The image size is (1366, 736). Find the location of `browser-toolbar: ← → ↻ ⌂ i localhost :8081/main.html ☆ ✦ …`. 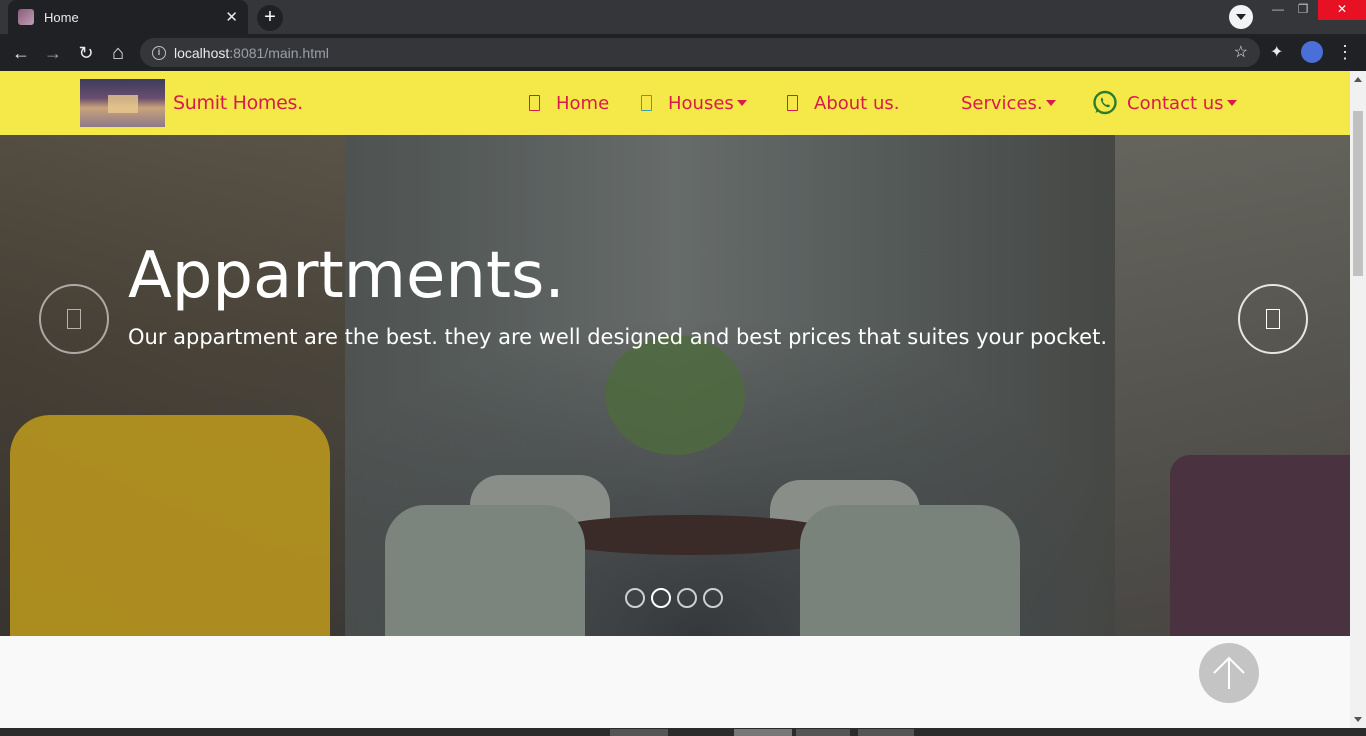

browser-toolbar: ← → ↻ ⌂ i localhost :8081/main.html ☆ ✦ … is located at coordinates (683, 52).